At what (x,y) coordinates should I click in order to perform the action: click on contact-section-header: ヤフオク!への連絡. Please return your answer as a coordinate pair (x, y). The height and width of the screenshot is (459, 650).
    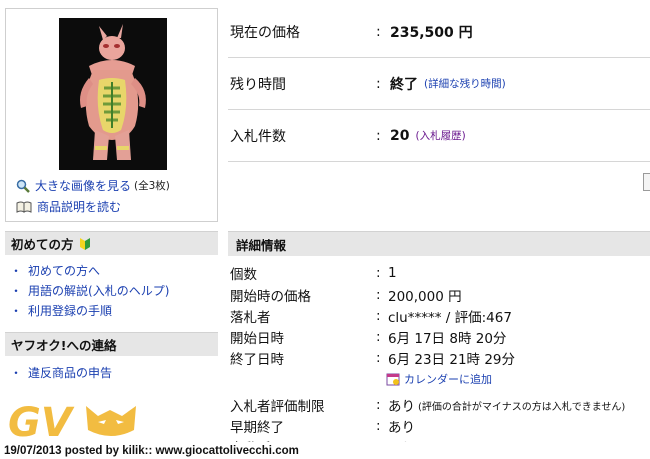
    Looking at the image, I should click on (111, 344).